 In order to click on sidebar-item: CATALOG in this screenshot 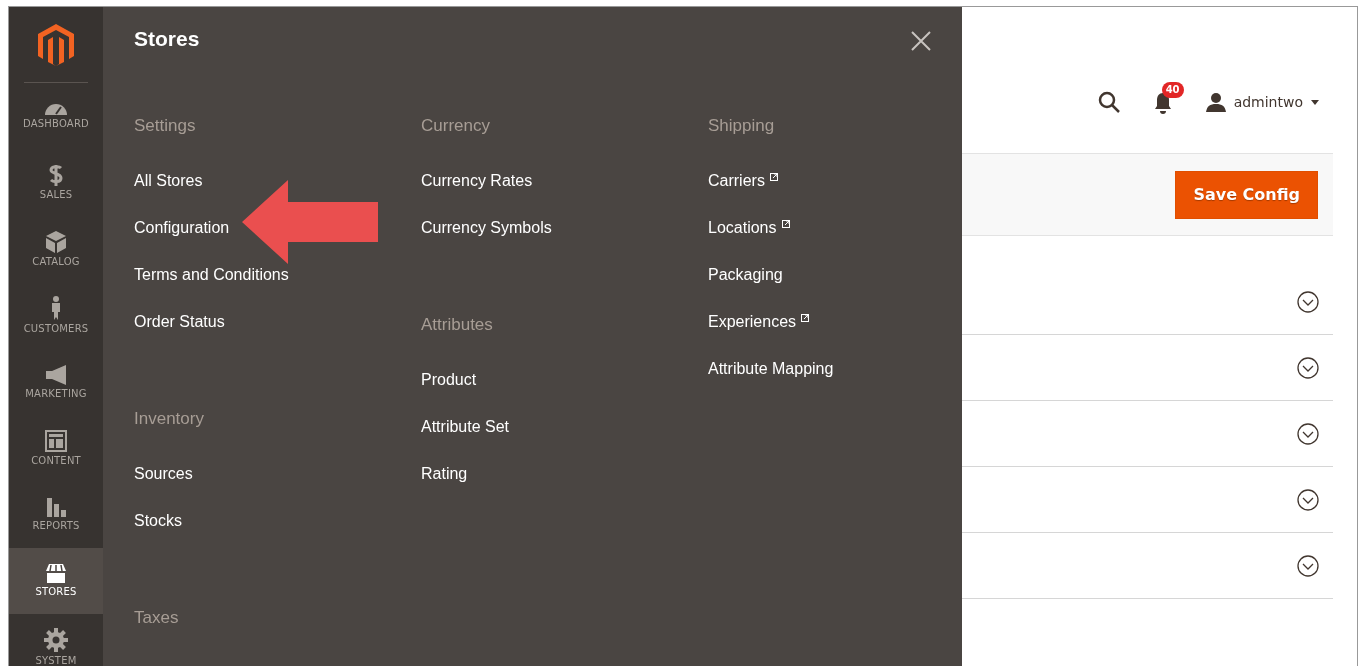, I will do `click(56, 249)`.